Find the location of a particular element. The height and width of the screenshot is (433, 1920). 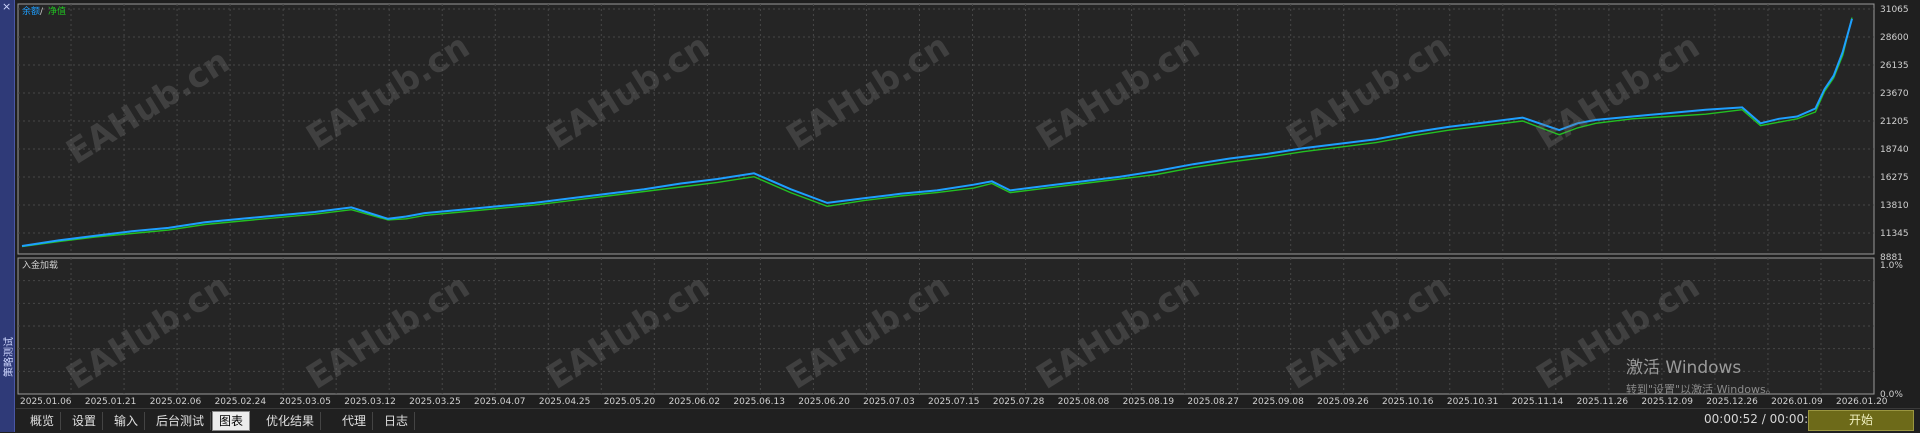

elapsed-timer: 00:00:52 / 00:00:52 is located at coordinates (1764, 419).